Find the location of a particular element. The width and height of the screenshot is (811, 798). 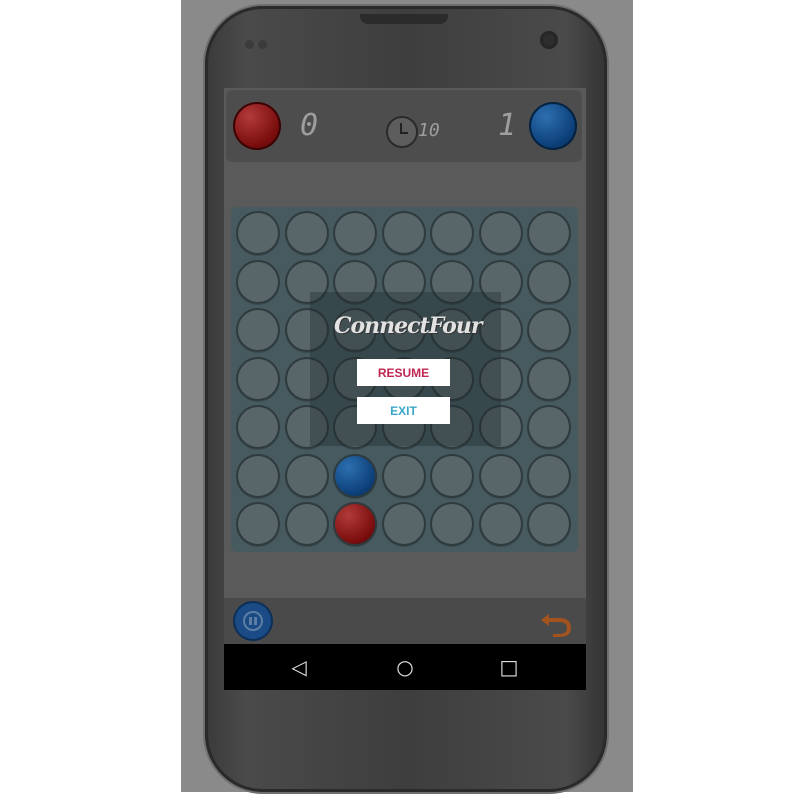

undo-icon is located at coordinates (556, 625).